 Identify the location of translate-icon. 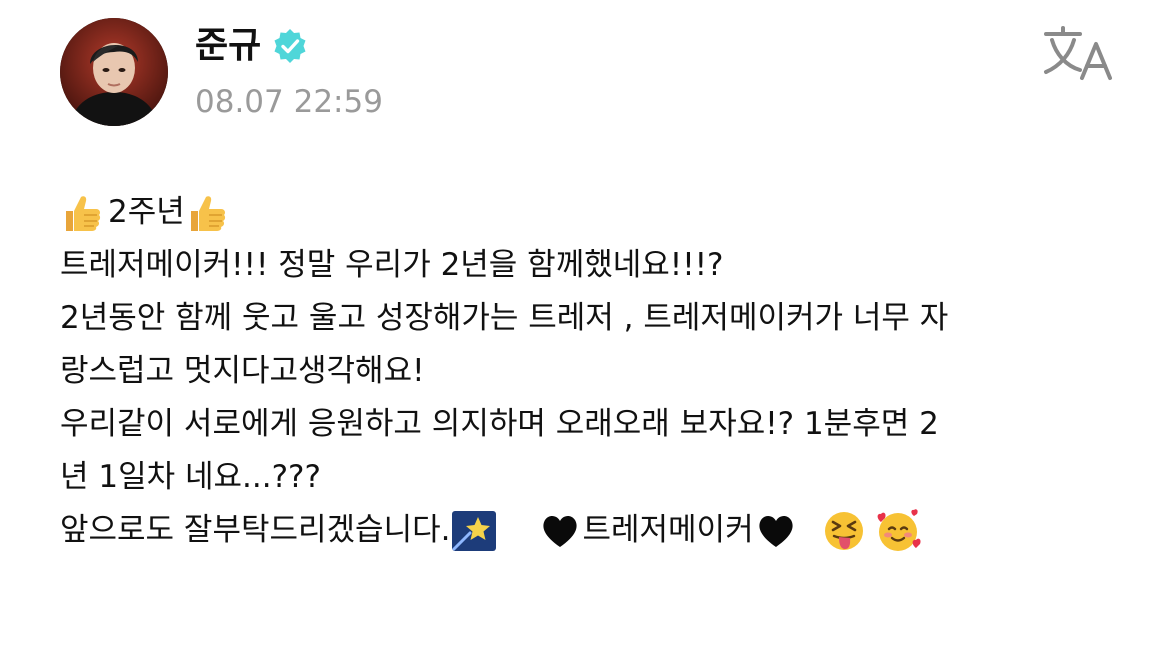
(1078, 53).